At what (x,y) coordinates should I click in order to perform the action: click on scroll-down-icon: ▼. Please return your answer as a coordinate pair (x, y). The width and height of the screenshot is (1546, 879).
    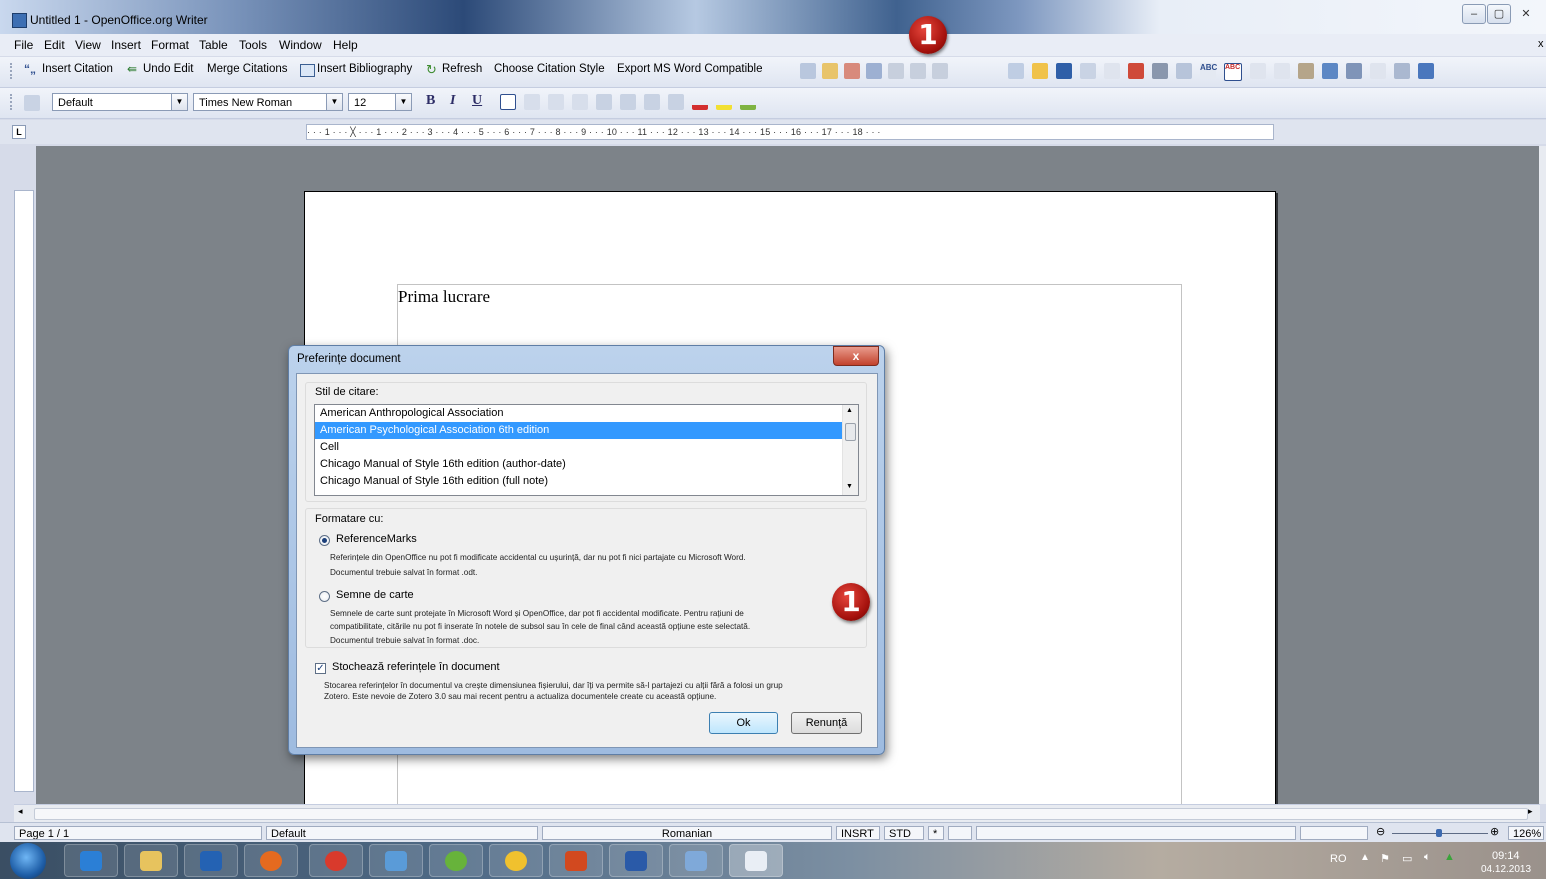
    Looking at the image, I should click on (849, 486).